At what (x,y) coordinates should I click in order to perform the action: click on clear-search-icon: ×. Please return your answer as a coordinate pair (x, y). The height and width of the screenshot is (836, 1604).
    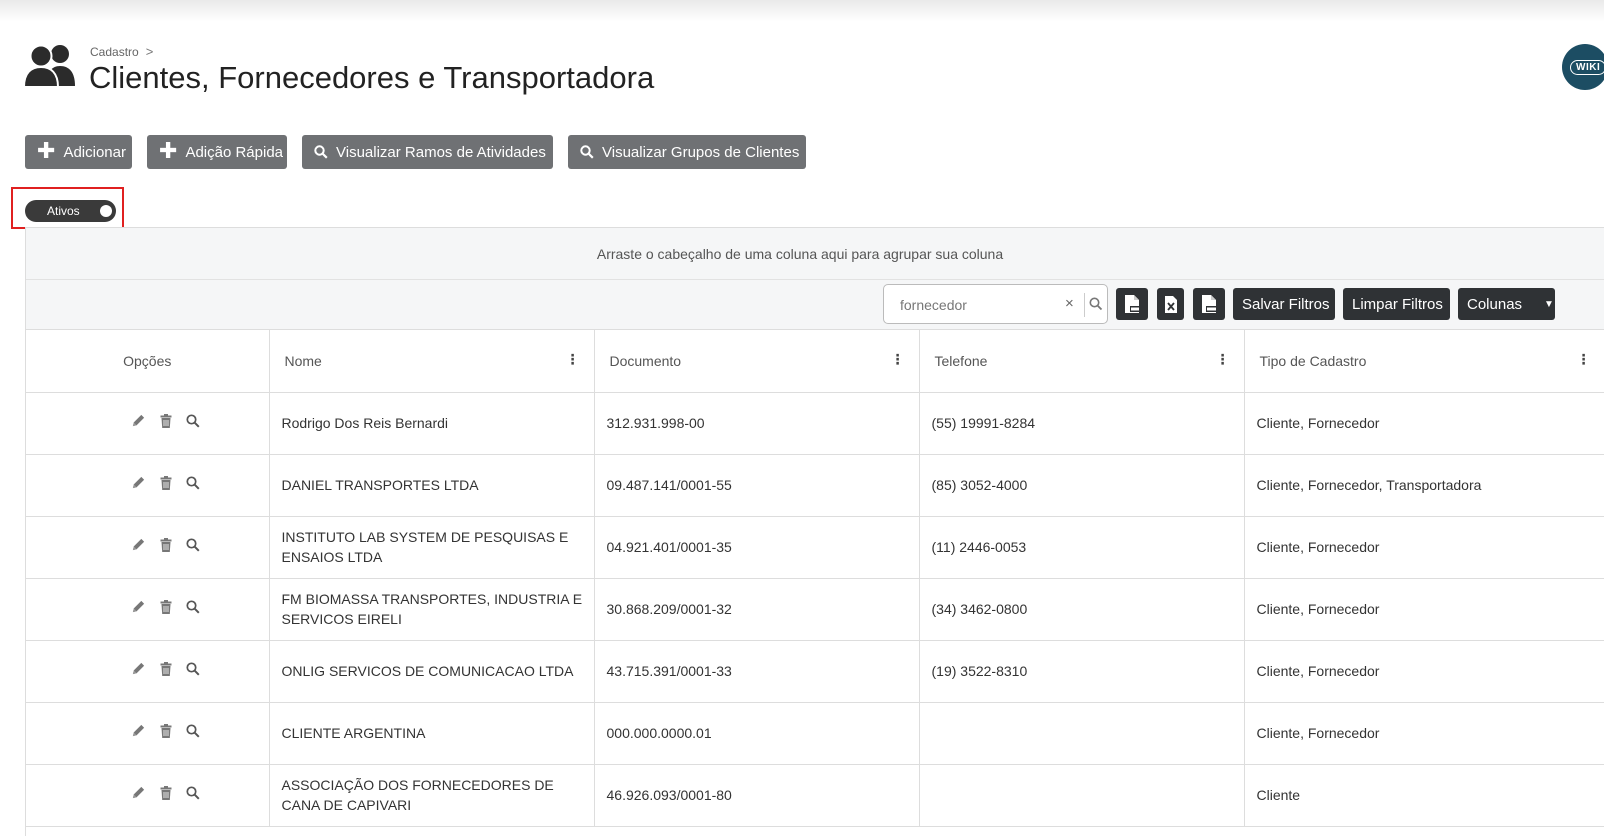
    Looking at the image, I should click on (1069, 303).